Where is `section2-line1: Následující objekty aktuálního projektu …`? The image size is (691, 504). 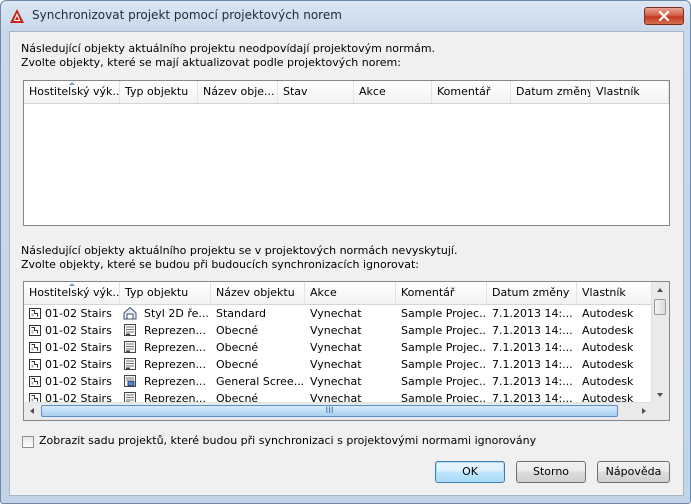
section2-line1: Následující objekty aktuálního projektu … is located at coordinates (239, 250).